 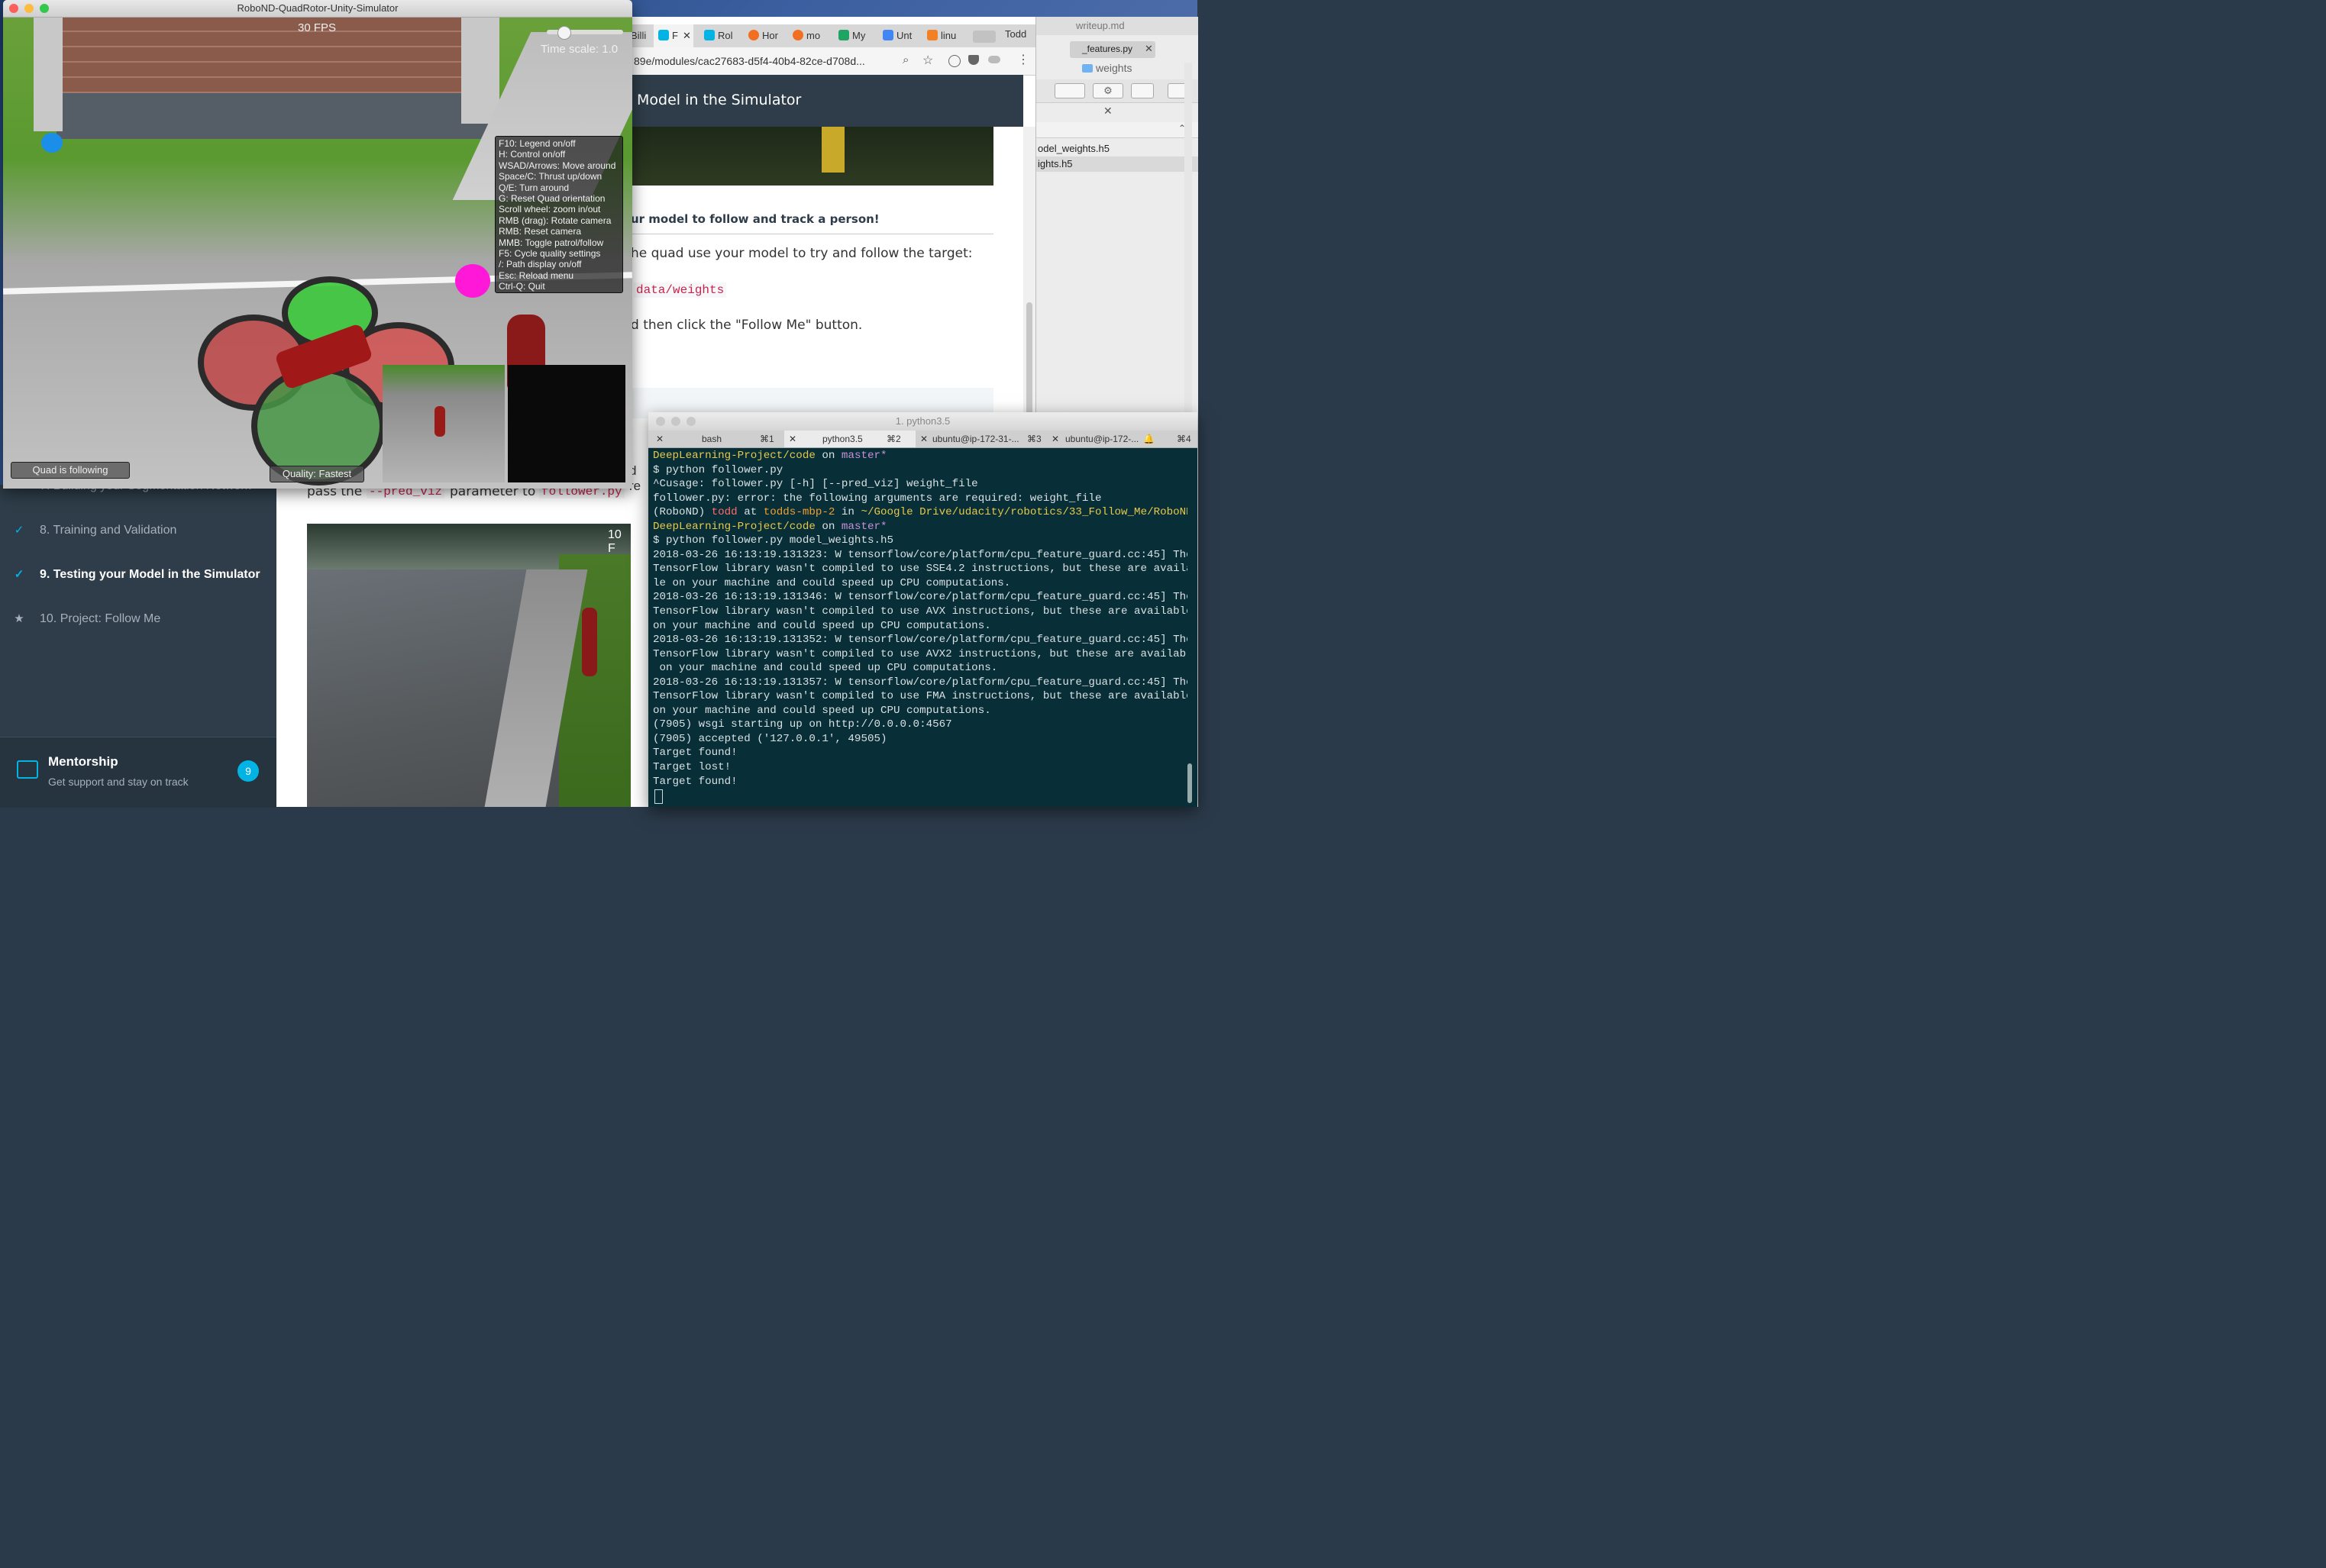 I want to click on window-title: RoboND-QuadRotor-Unity-Simulator, so click(x=318, y=8).